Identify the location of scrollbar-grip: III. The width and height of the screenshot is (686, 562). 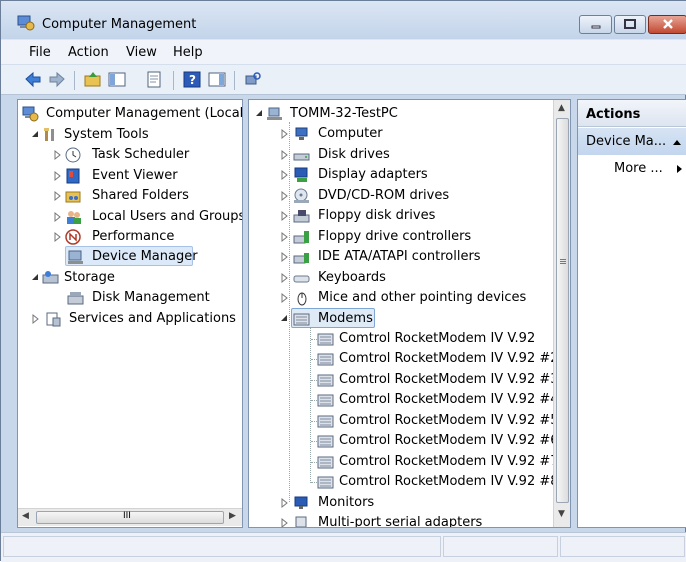
(127, 516).